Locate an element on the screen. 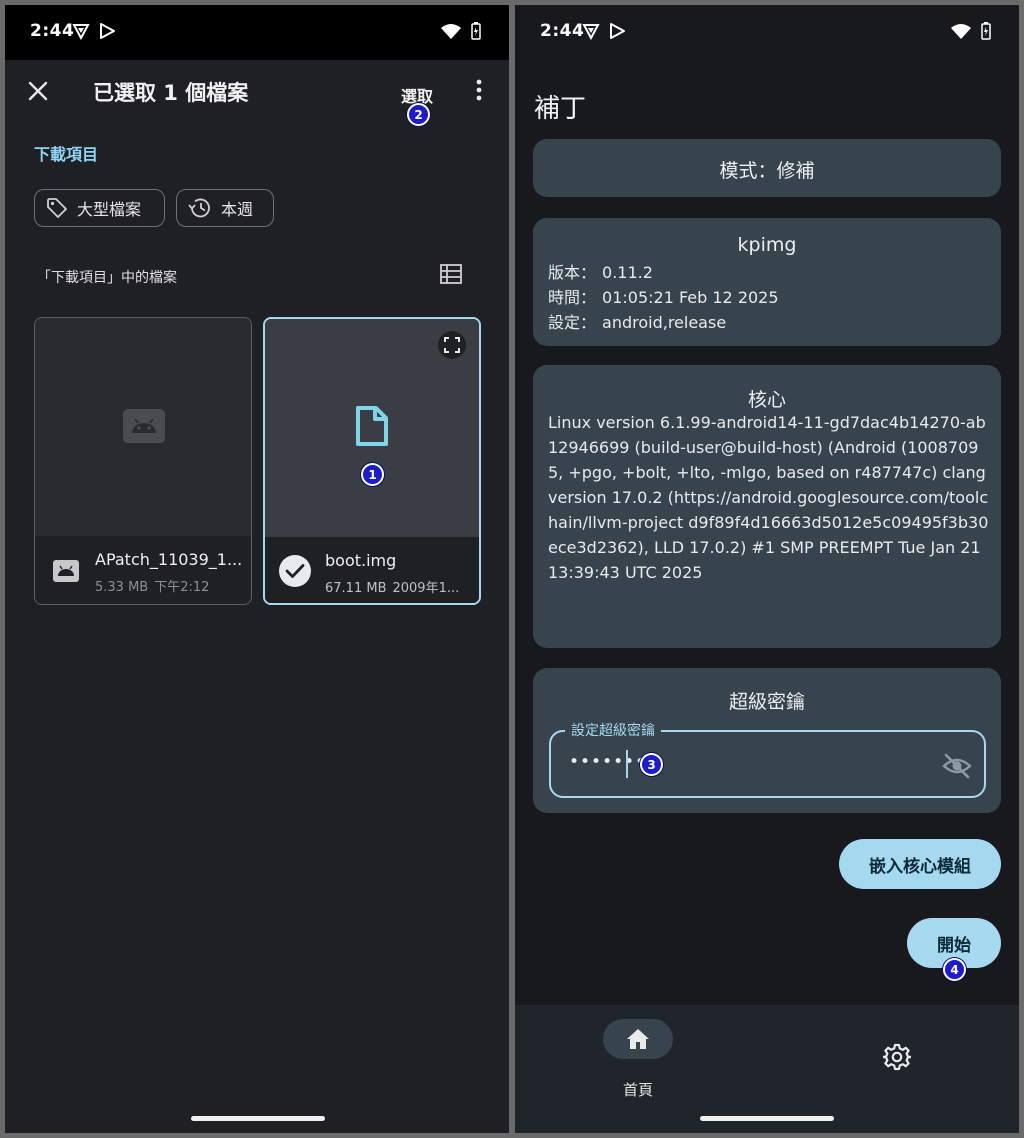 The height and width of the screenshot is (1138, 1024). superkey-input-label: 設定超級密鑰 is located at coordinates (613, 730).